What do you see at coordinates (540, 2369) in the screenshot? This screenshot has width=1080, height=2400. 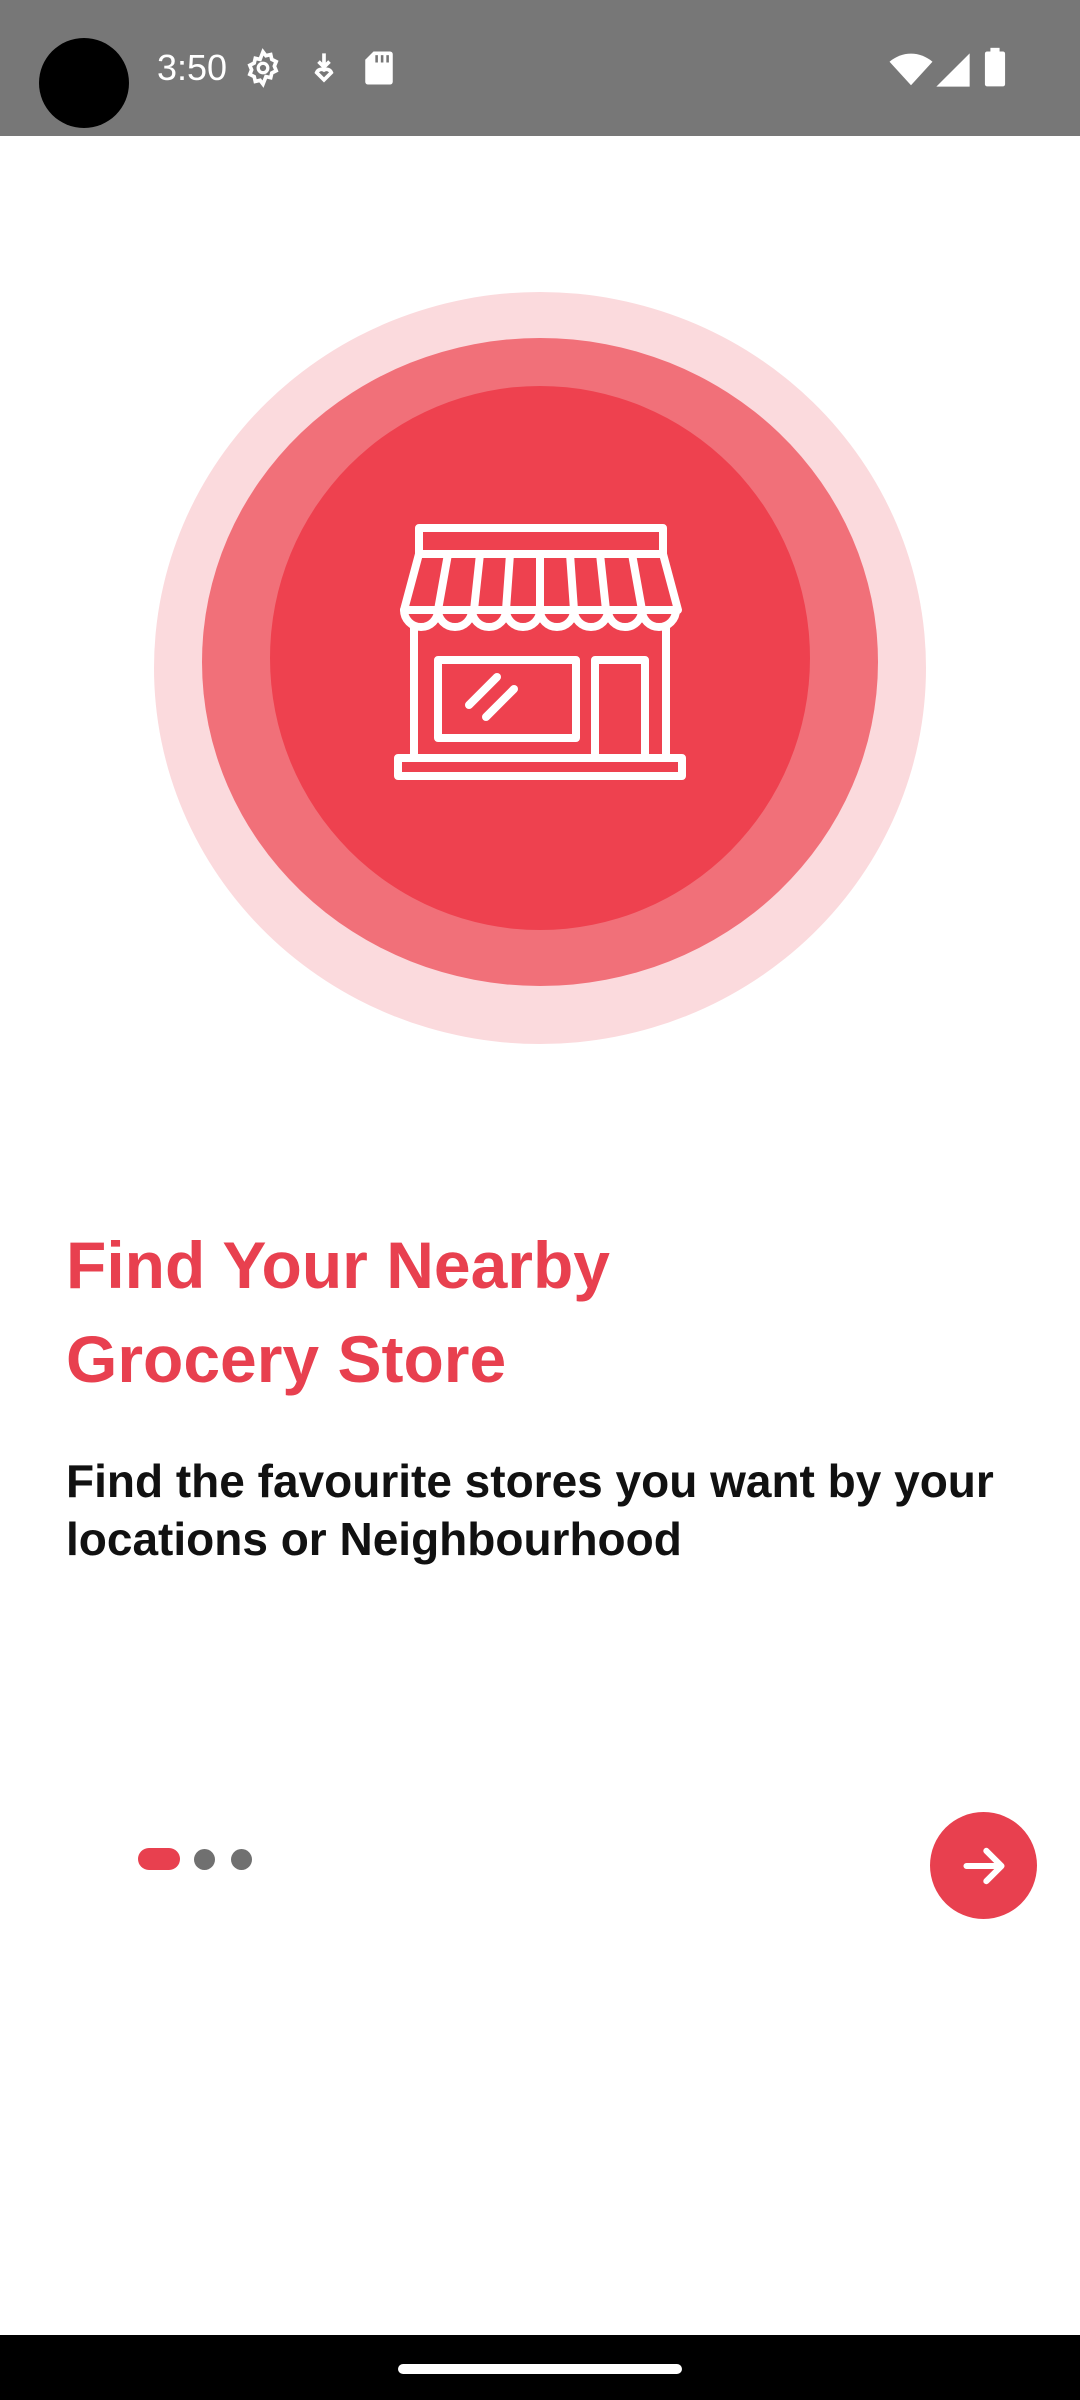 I see `home-gesture-handle` at bounding box center [540, 2369].